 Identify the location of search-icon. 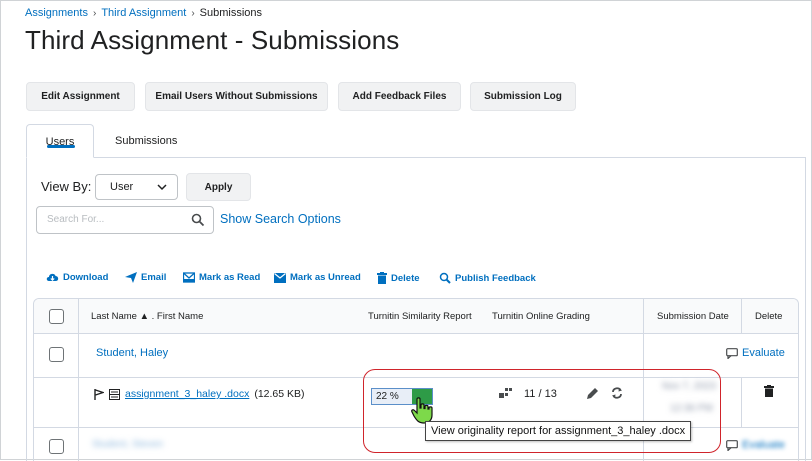
(198, 220).